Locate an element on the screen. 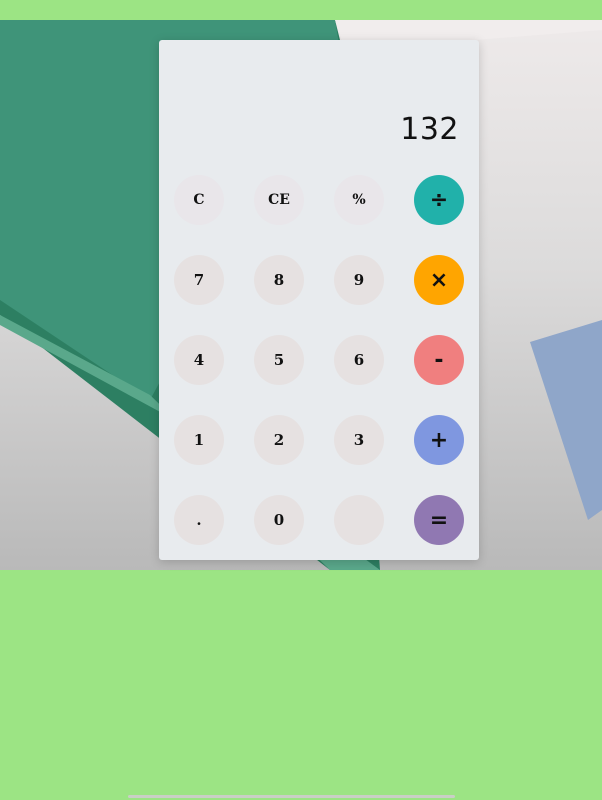 This screenshot has height=800, width=602. digit-1-button: 1 is located at coordinates (199, 440).